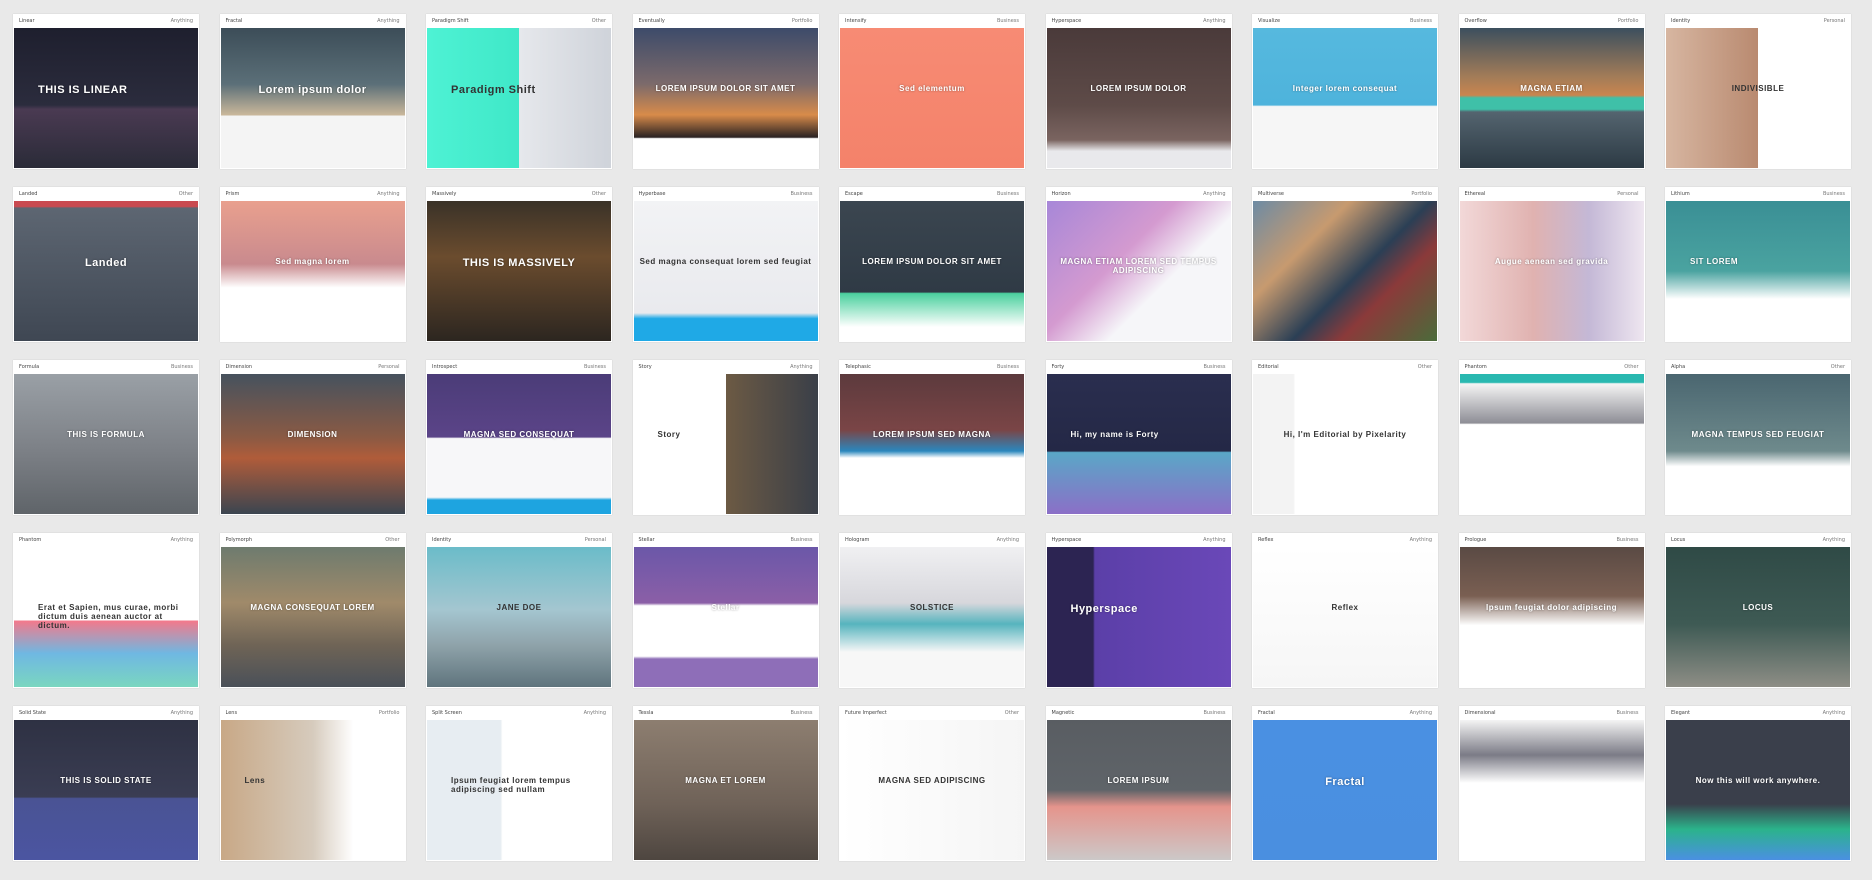  I want to click on template-card: Alpha Other MAGNA TEMPUS SED FEUGIAT, so click(1758, 437).